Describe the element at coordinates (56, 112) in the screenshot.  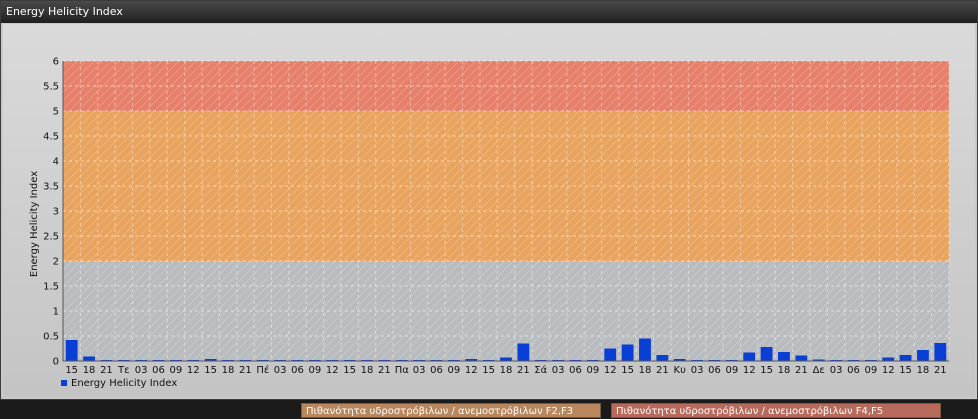
I see `y-tick-label: 5` at that location.